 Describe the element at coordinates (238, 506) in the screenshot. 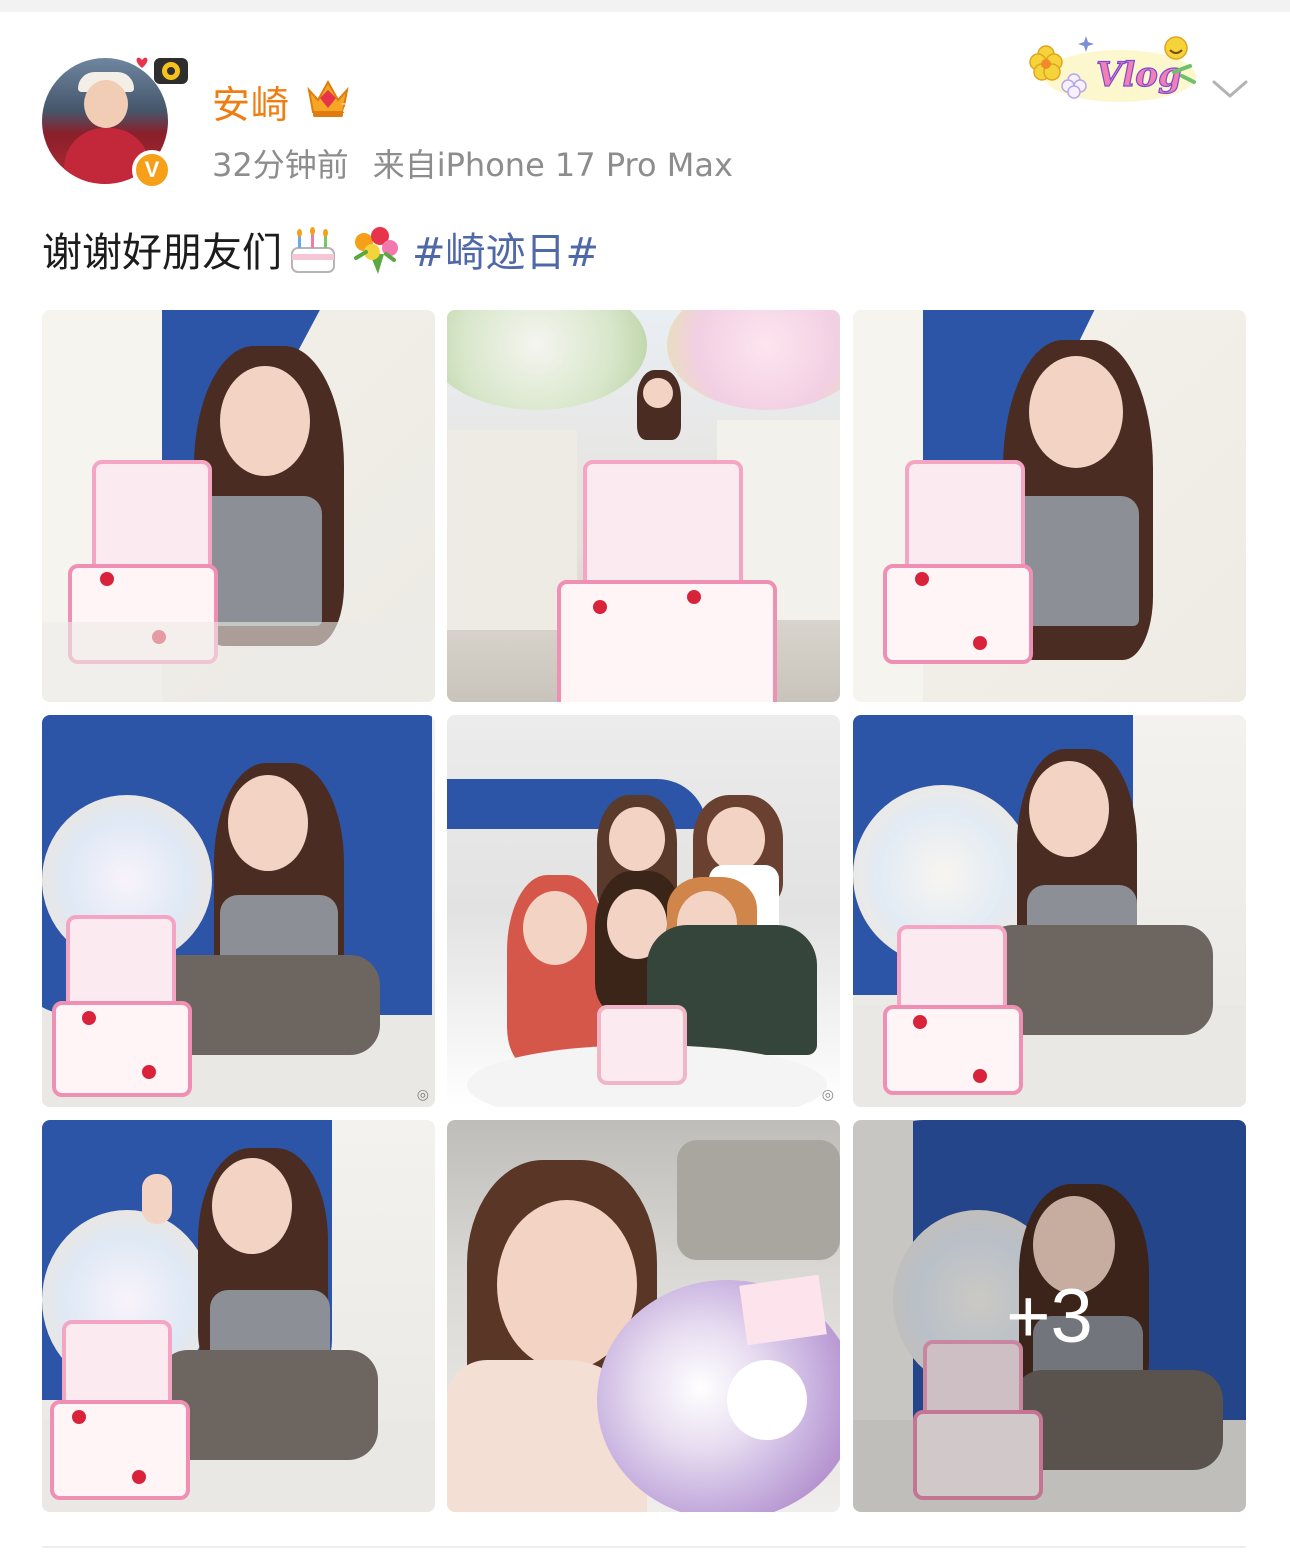

I see `photo-girl-holding-cake` at that location.